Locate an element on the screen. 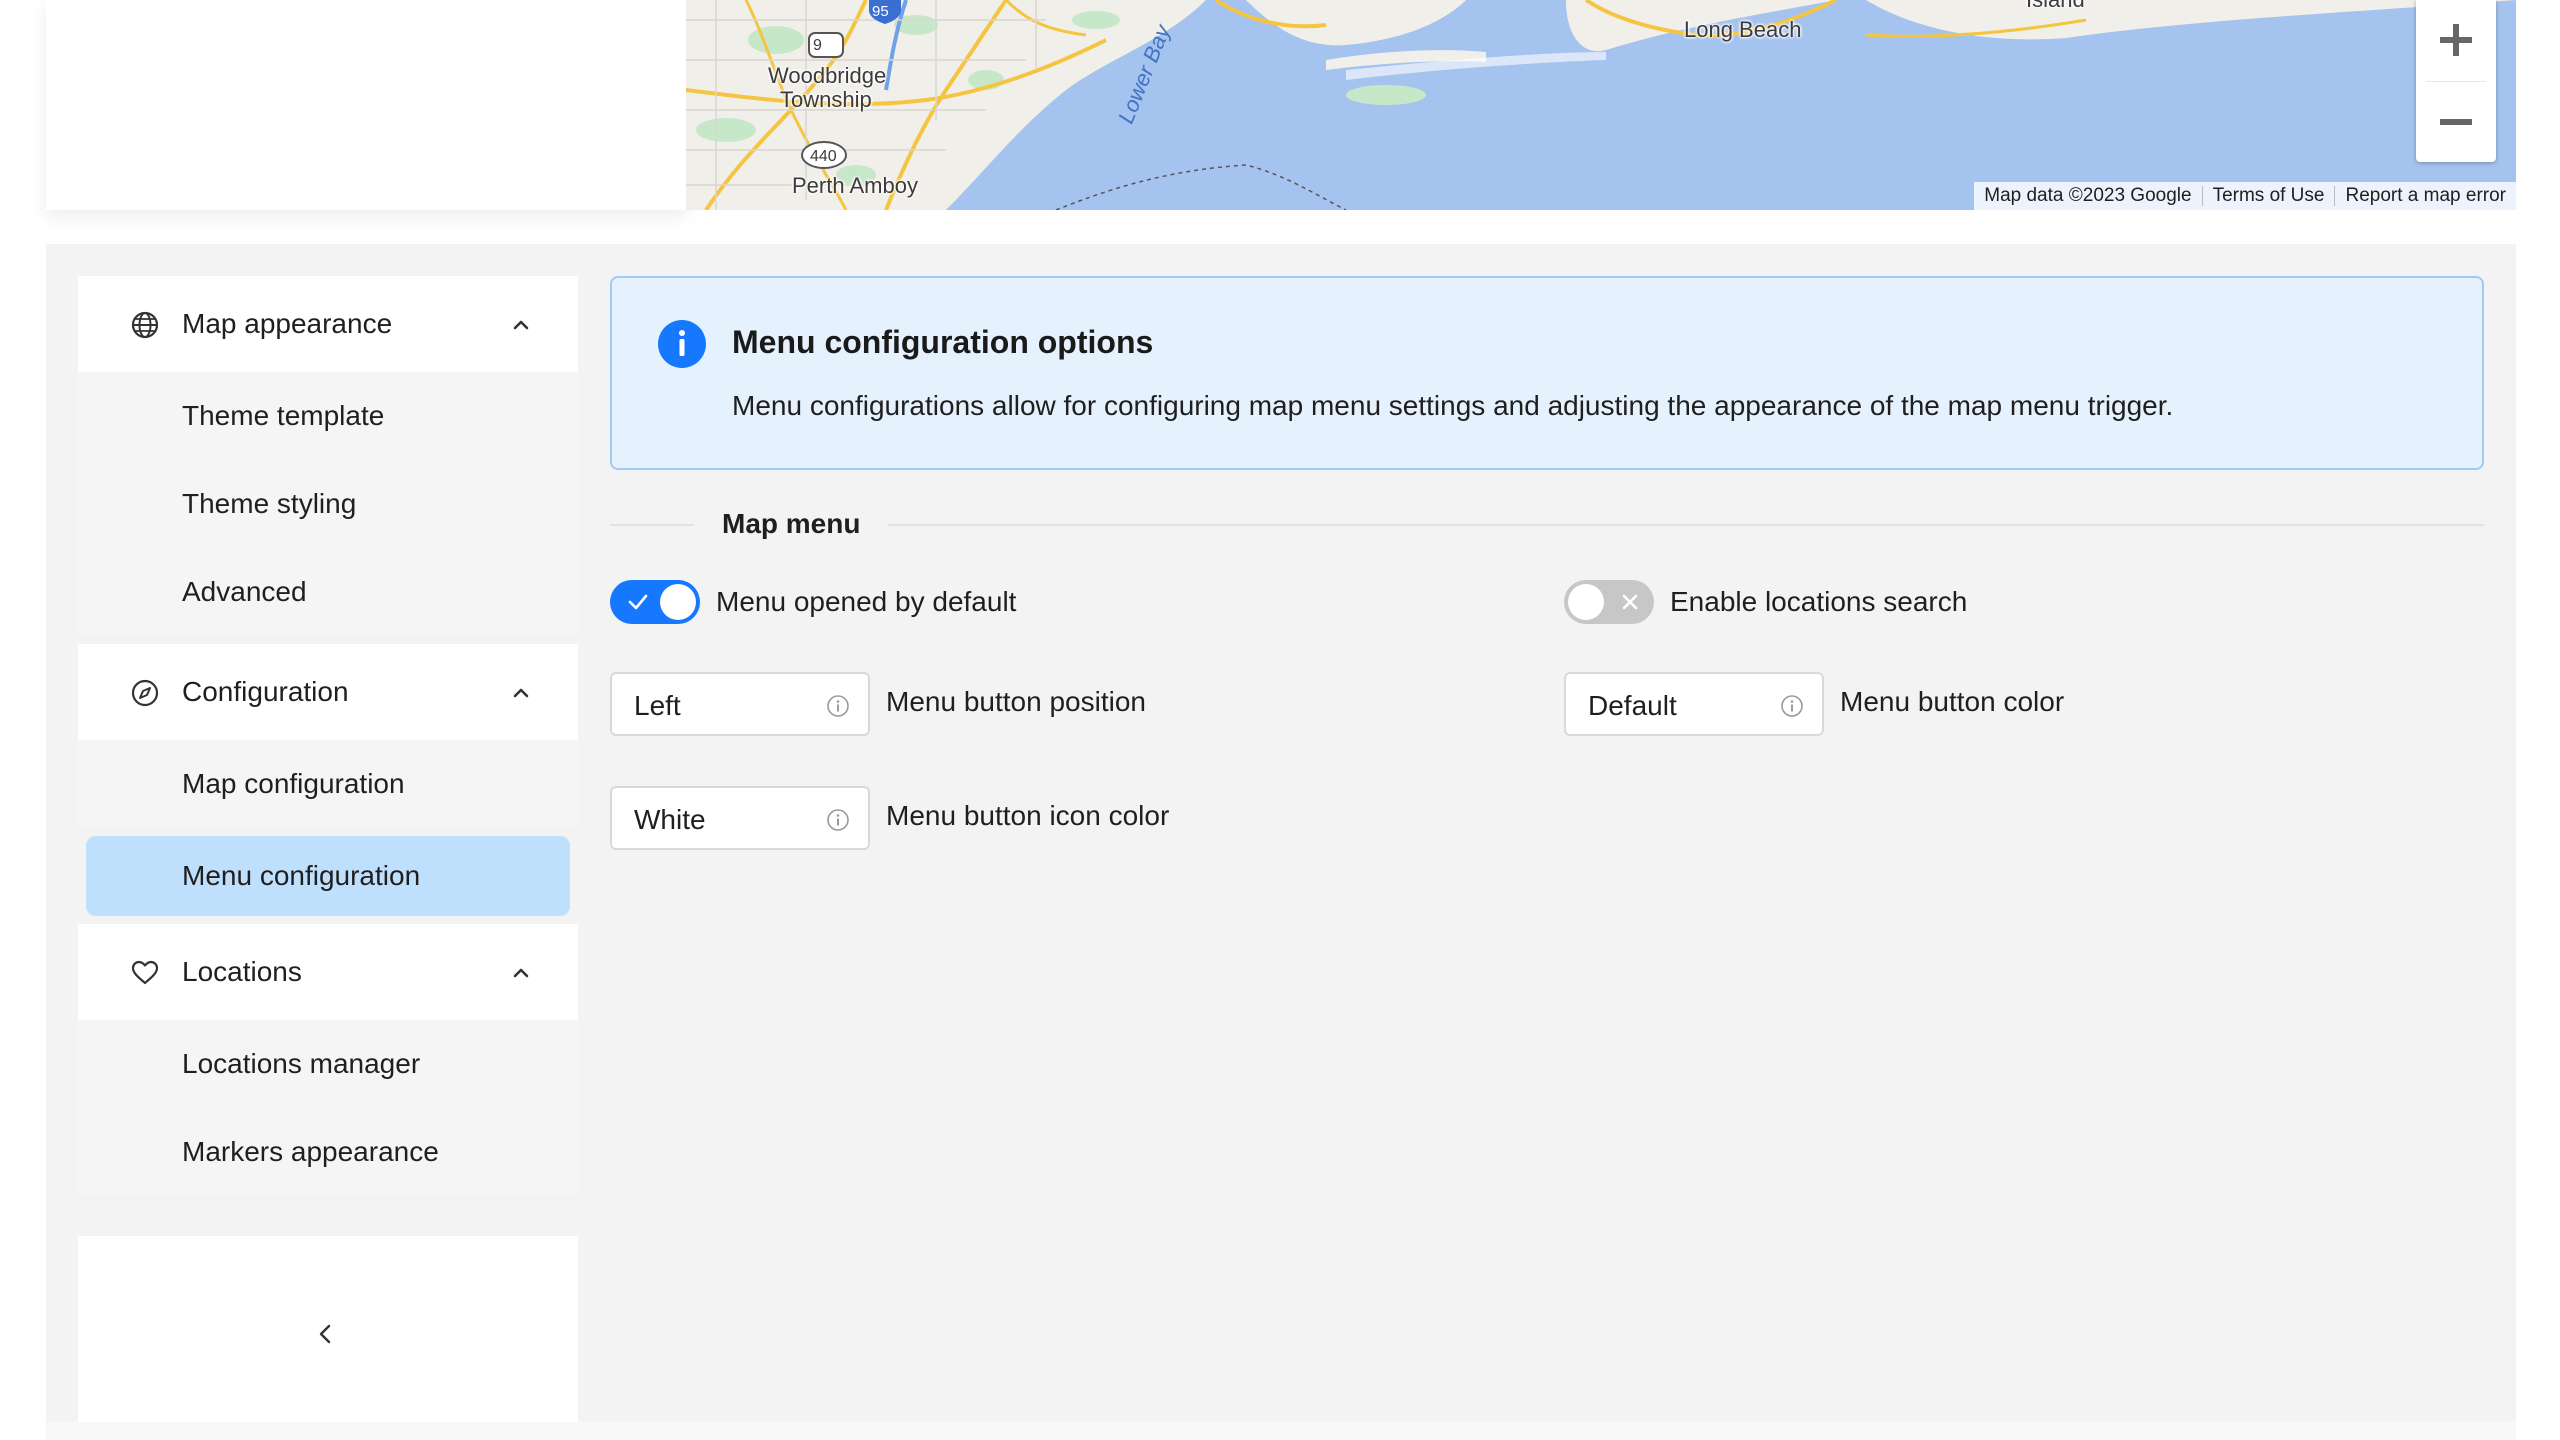  sidebar-footer is located at coordinates (328, 1333).